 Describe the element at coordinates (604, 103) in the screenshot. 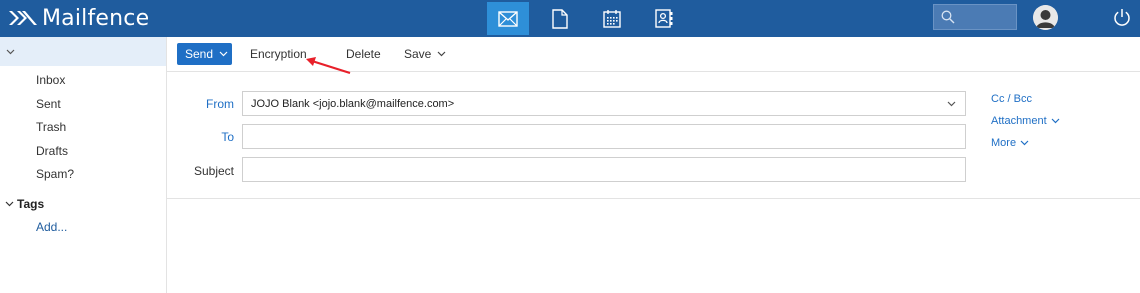

I see `from-select: JOJO Blank <jojo.blank@mailfence.com>` at that location.